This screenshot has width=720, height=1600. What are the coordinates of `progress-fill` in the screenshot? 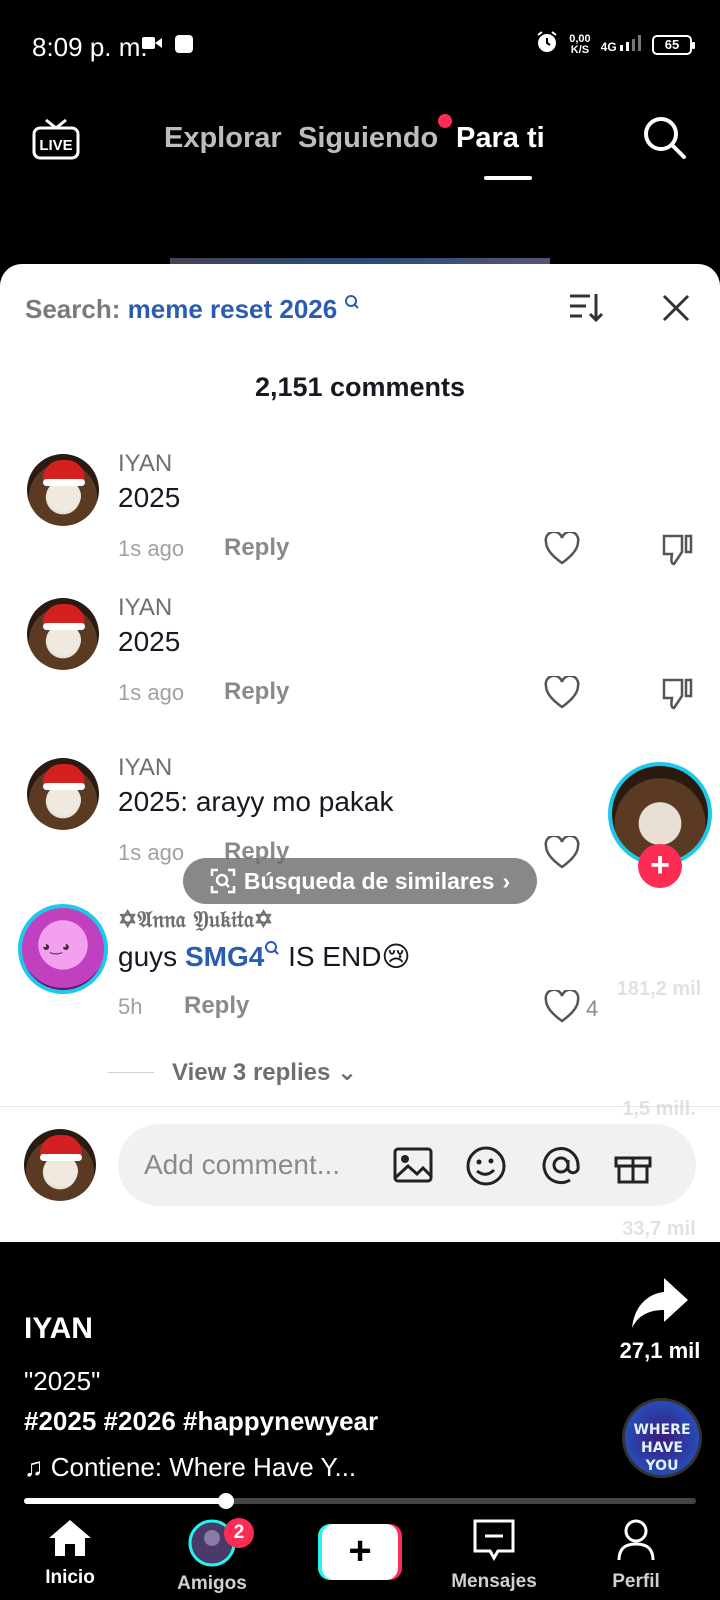 It's located at (125, 1501).